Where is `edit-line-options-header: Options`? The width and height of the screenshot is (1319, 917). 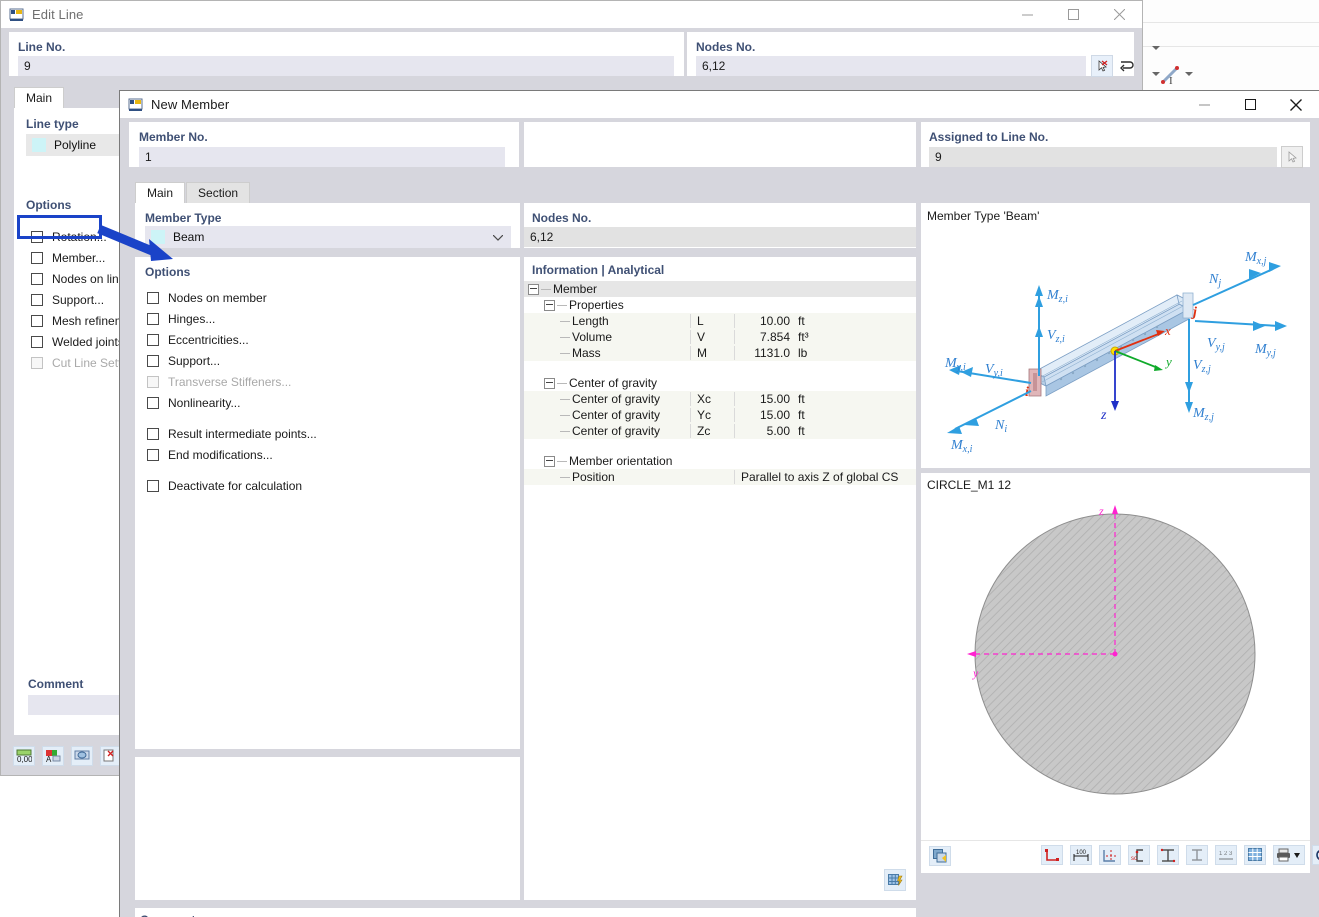 edit-line-options-header: Options is located at coordinates (49, 205).